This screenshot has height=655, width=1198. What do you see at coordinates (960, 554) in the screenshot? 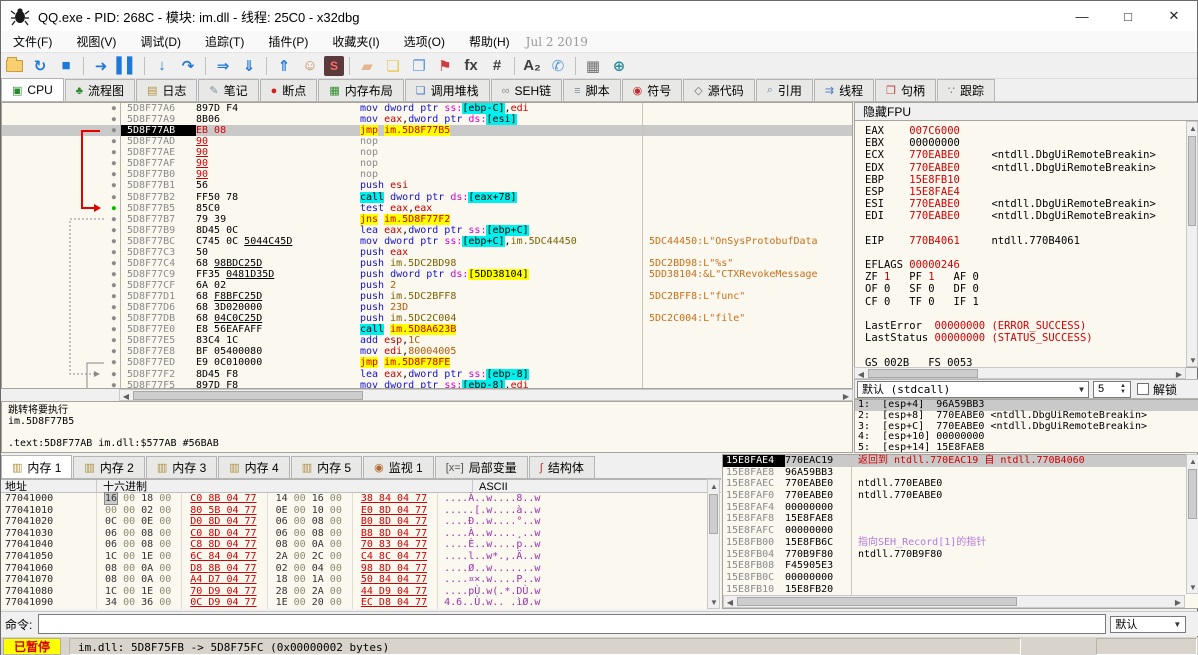
I see `stack-row: 15E8FB04 770B9F80 ntdll.770B9F80` at bounding box center [960, 554].